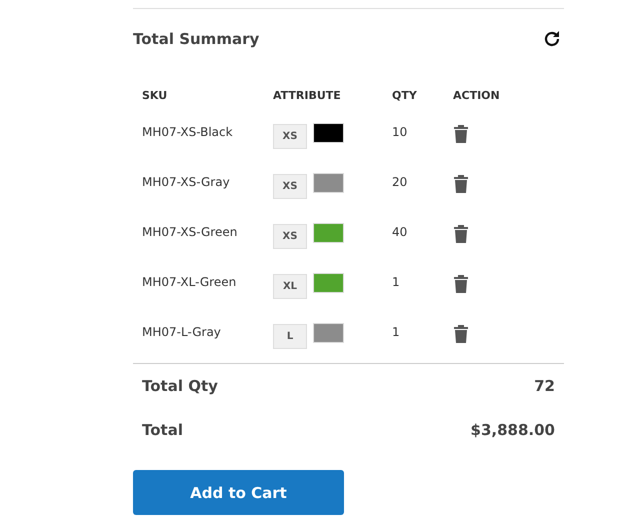 The width and height of the screenshot is (632, 525). What do you see at coordinates (400, 132) in the screenshot?
I see `qty-text: 10` at bounding box center [400, 132].